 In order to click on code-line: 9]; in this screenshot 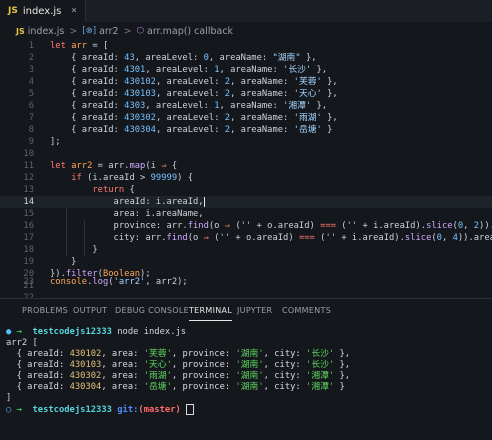, I will do `click(246, 142)`.